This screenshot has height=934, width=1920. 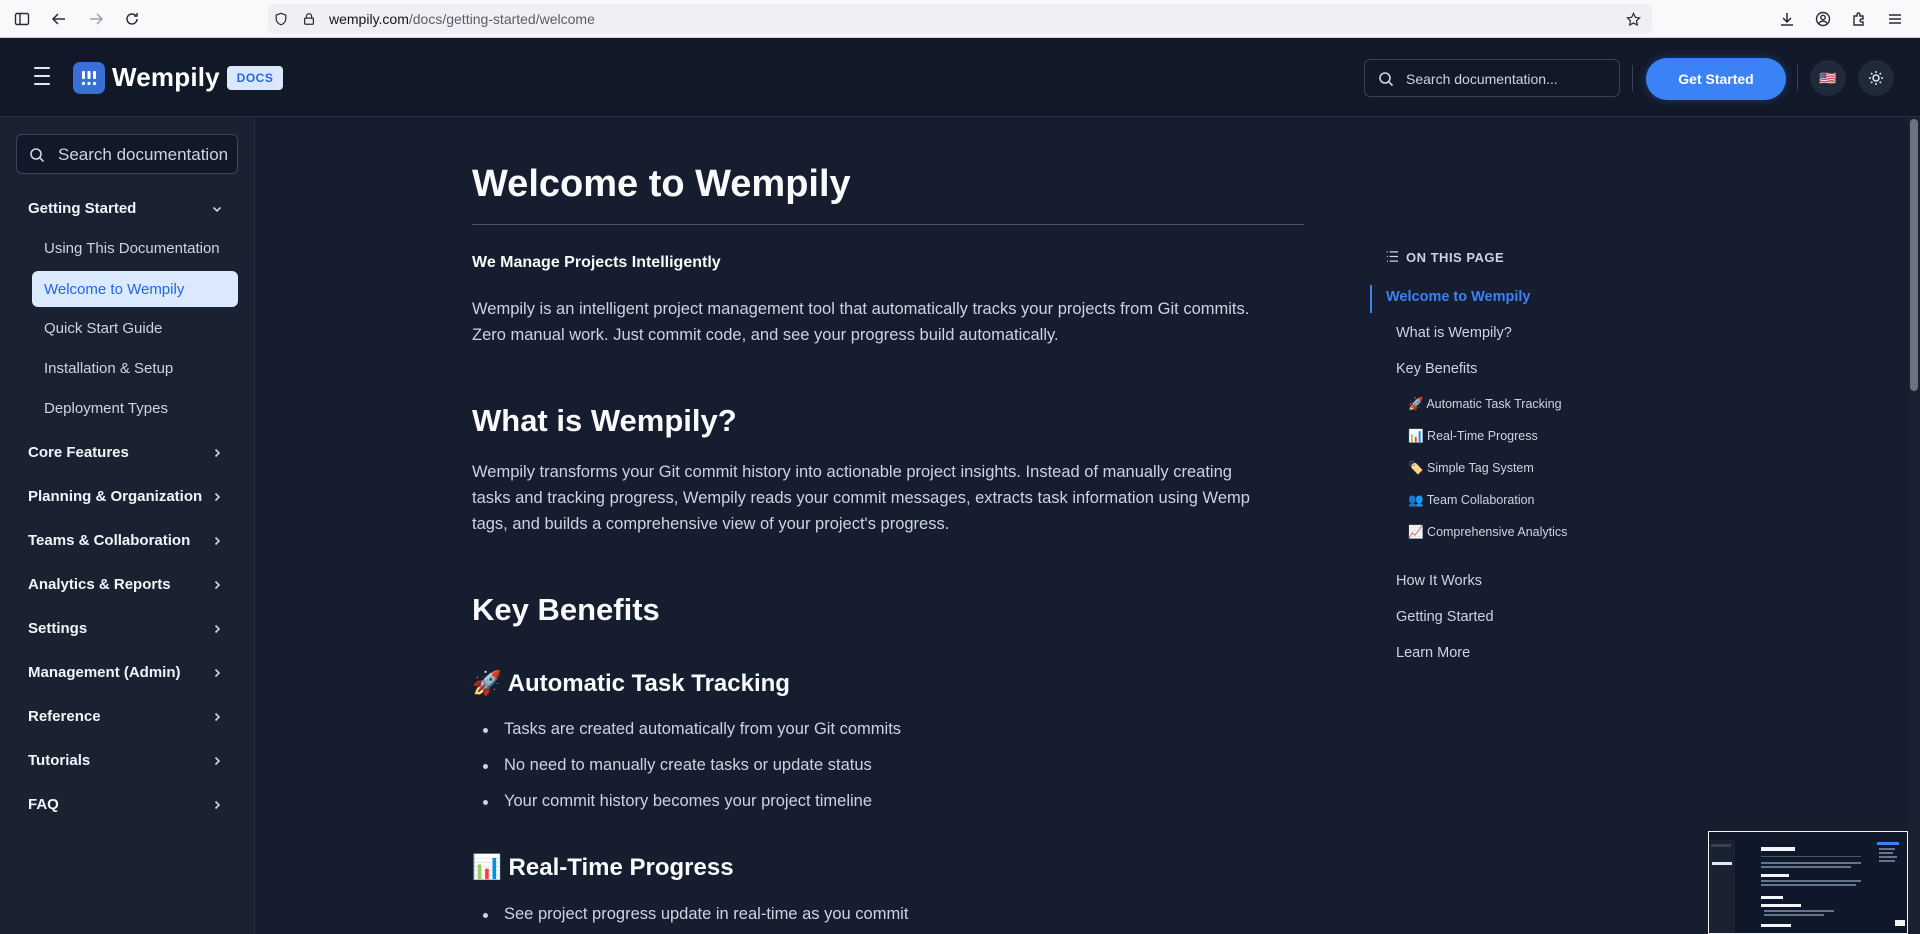 I want to click on shield-icon, so click(x=281, y=19).